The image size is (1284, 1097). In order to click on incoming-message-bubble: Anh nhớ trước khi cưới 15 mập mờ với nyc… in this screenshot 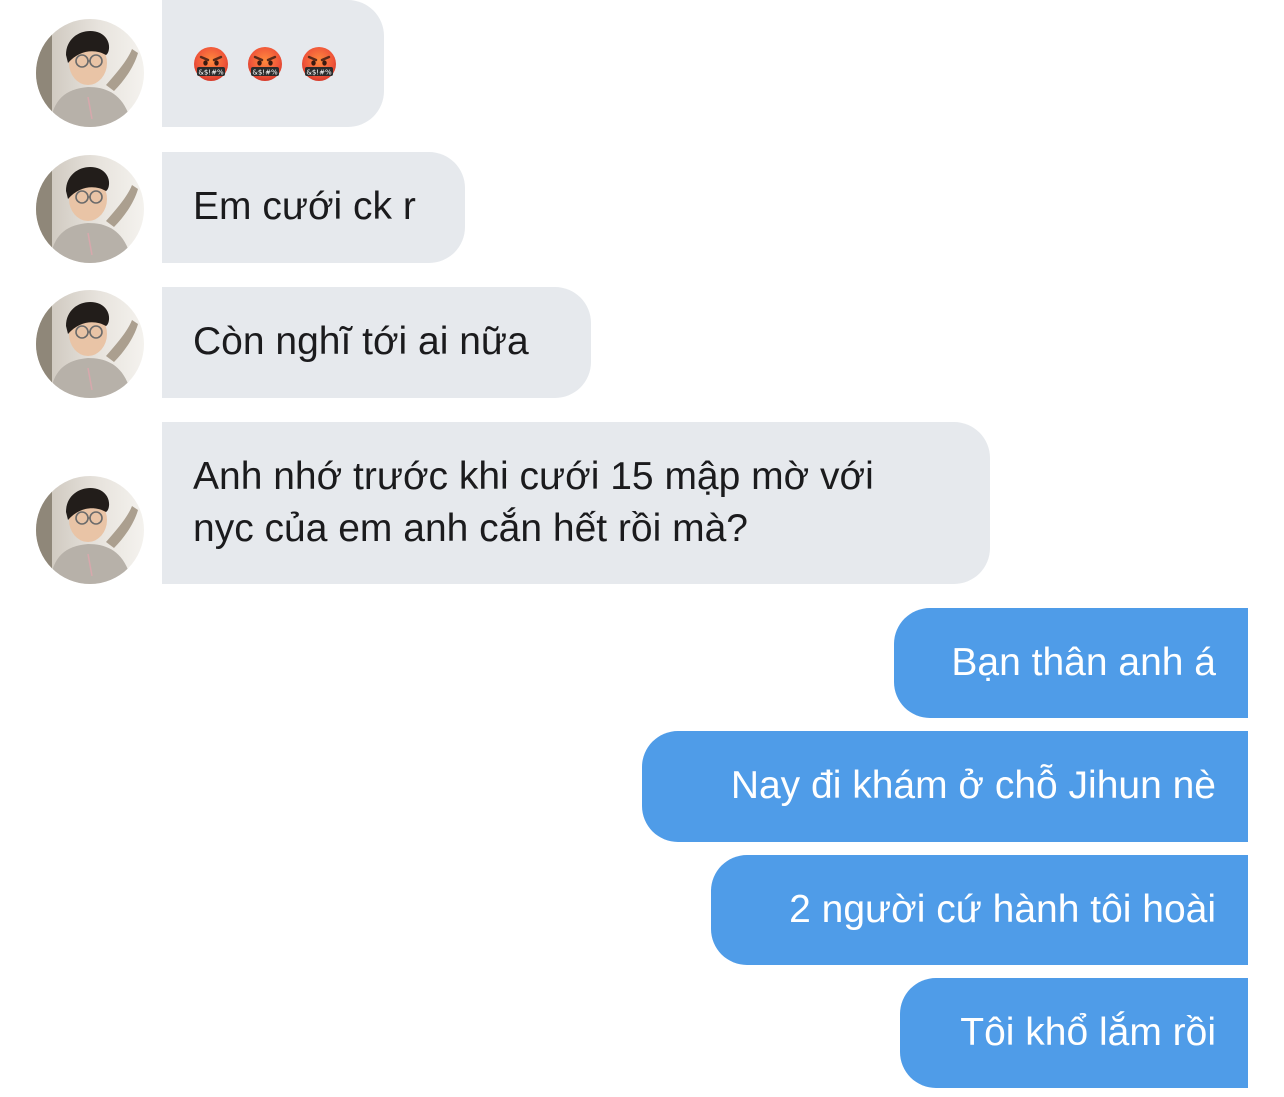, I will do `click(576, 503)`.